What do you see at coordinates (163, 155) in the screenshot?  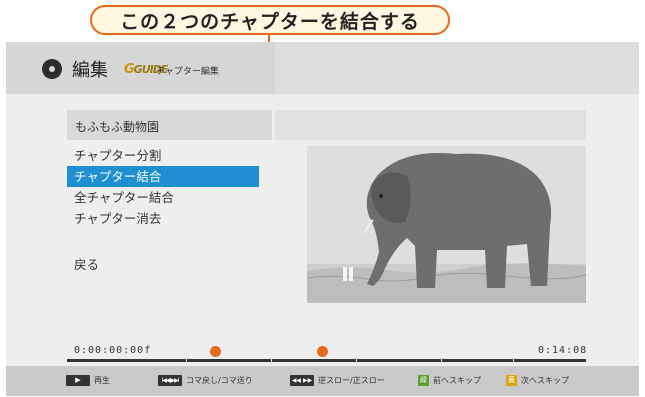 I see `menu-item-split: チャプター分割` at bounding box center [163, 155].